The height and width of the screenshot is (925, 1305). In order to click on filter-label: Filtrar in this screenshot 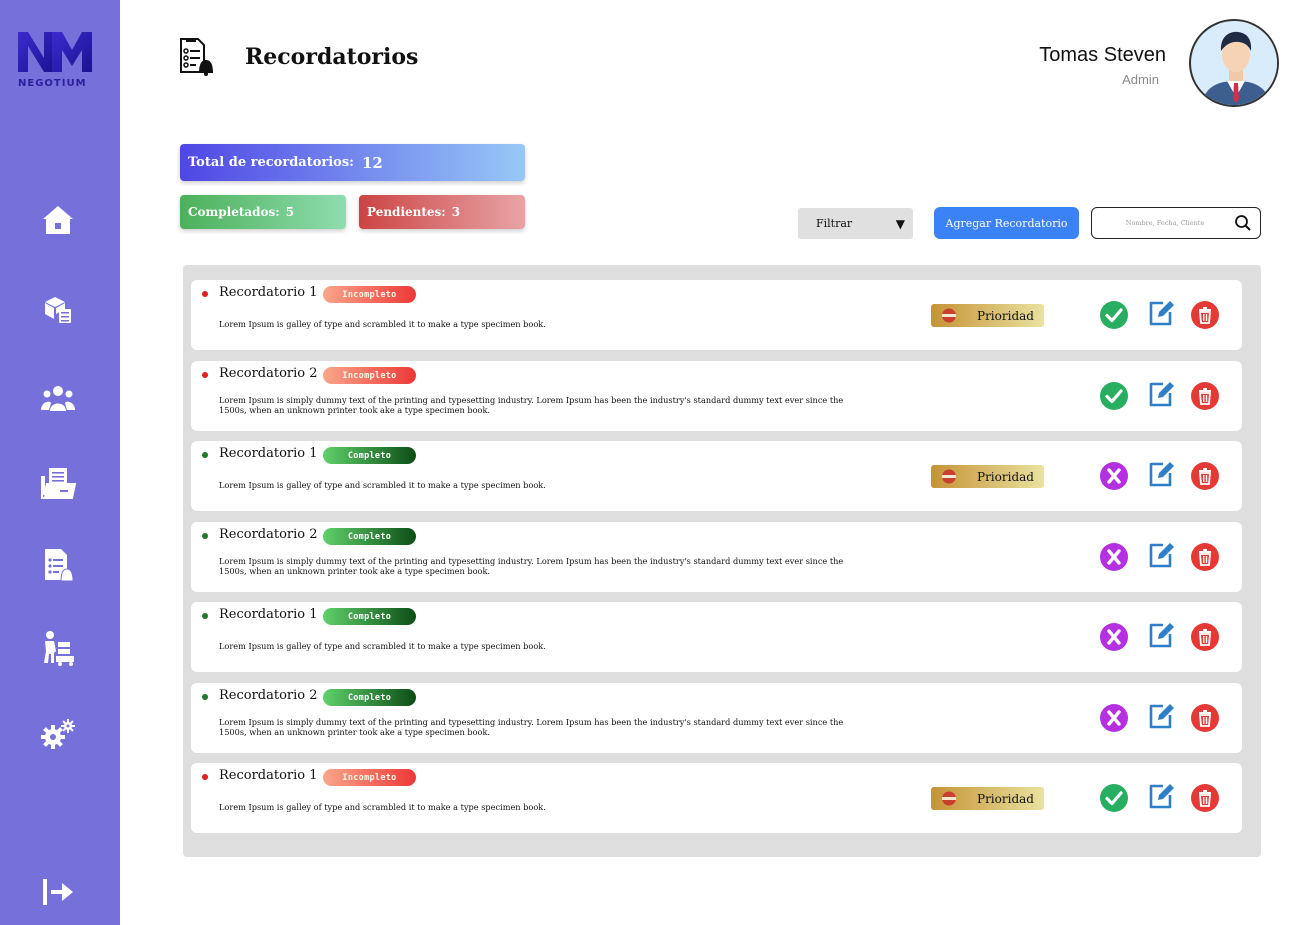, I will do `click(834, 223)`.